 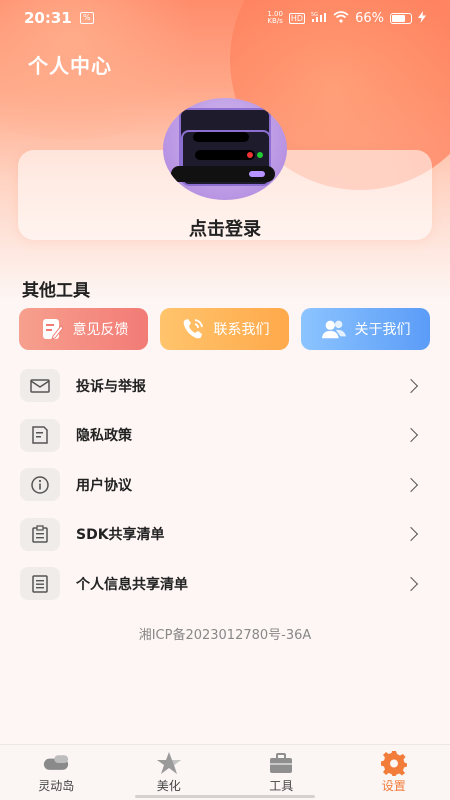 What do you see at coordinates (169, 762) in the screenshot?
I see `star-icon` at bounding box center [169, 762].